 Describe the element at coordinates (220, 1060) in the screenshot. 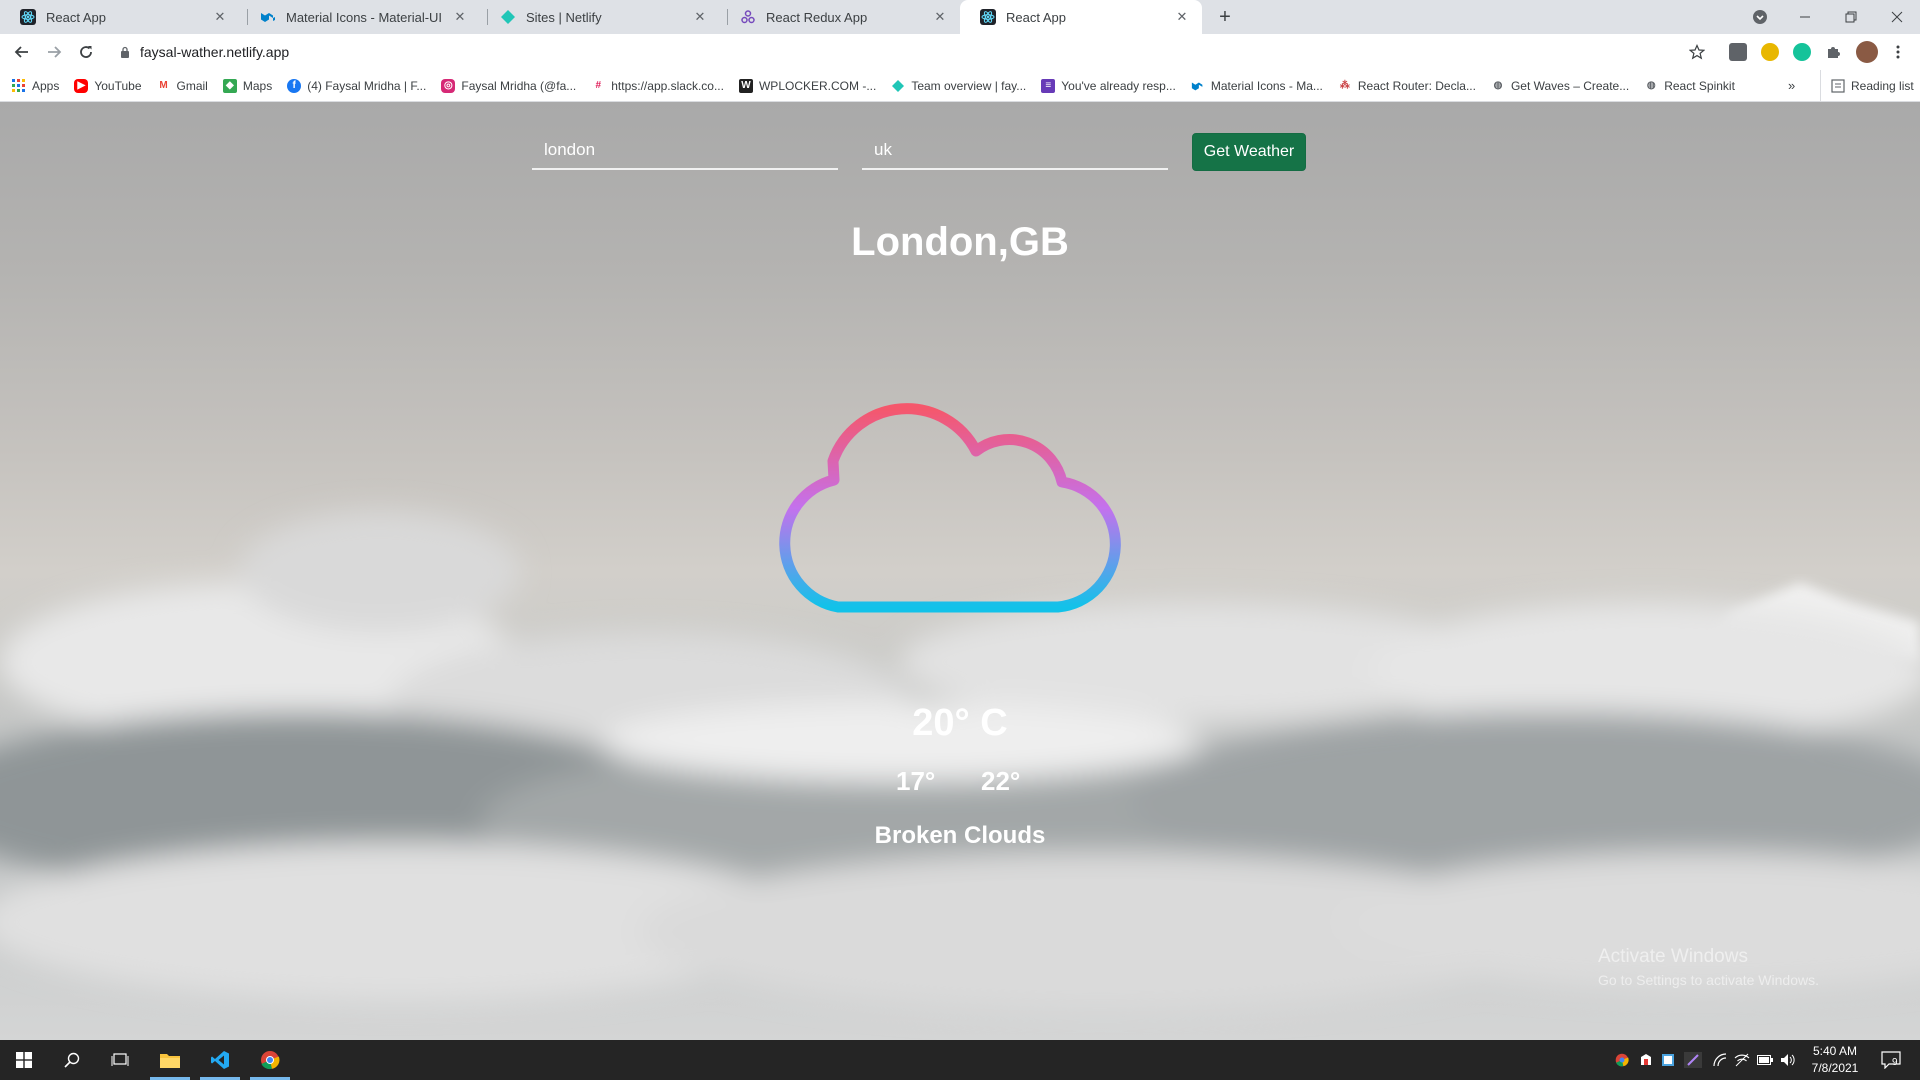

I see `vscode-icon` at that location.